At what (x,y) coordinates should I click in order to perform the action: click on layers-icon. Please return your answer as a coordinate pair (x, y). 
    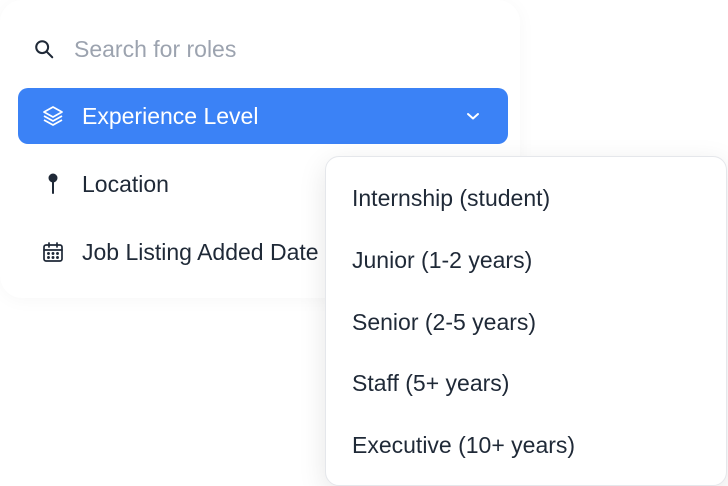
    Looking at the image, I should click on (53, 116).